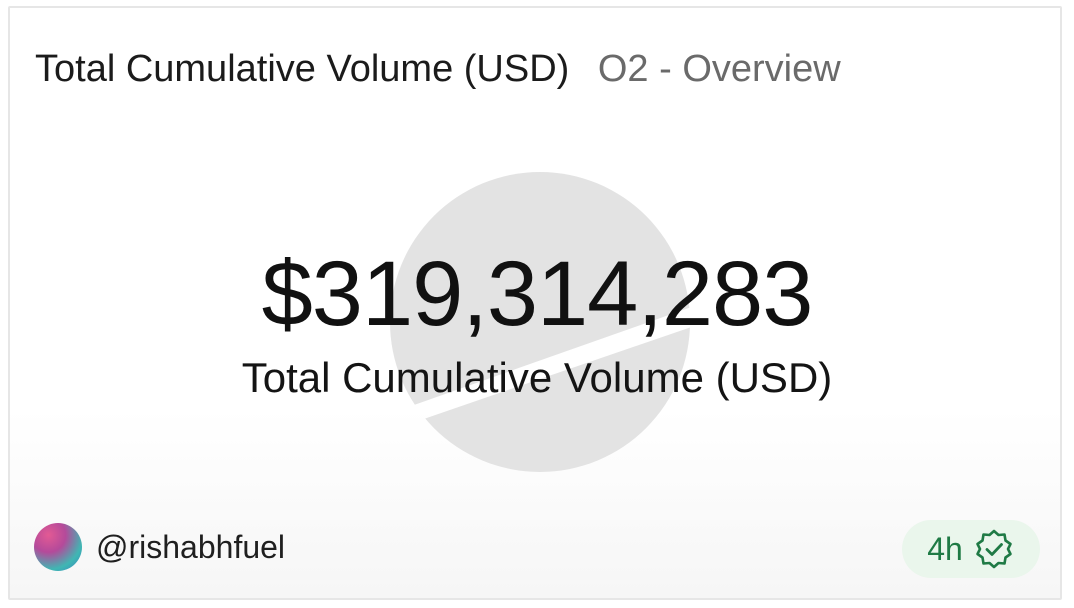 The height and width of the screenshot is (608, 1074). I want to click on freshness-badge: 4h, so click(971, 549).